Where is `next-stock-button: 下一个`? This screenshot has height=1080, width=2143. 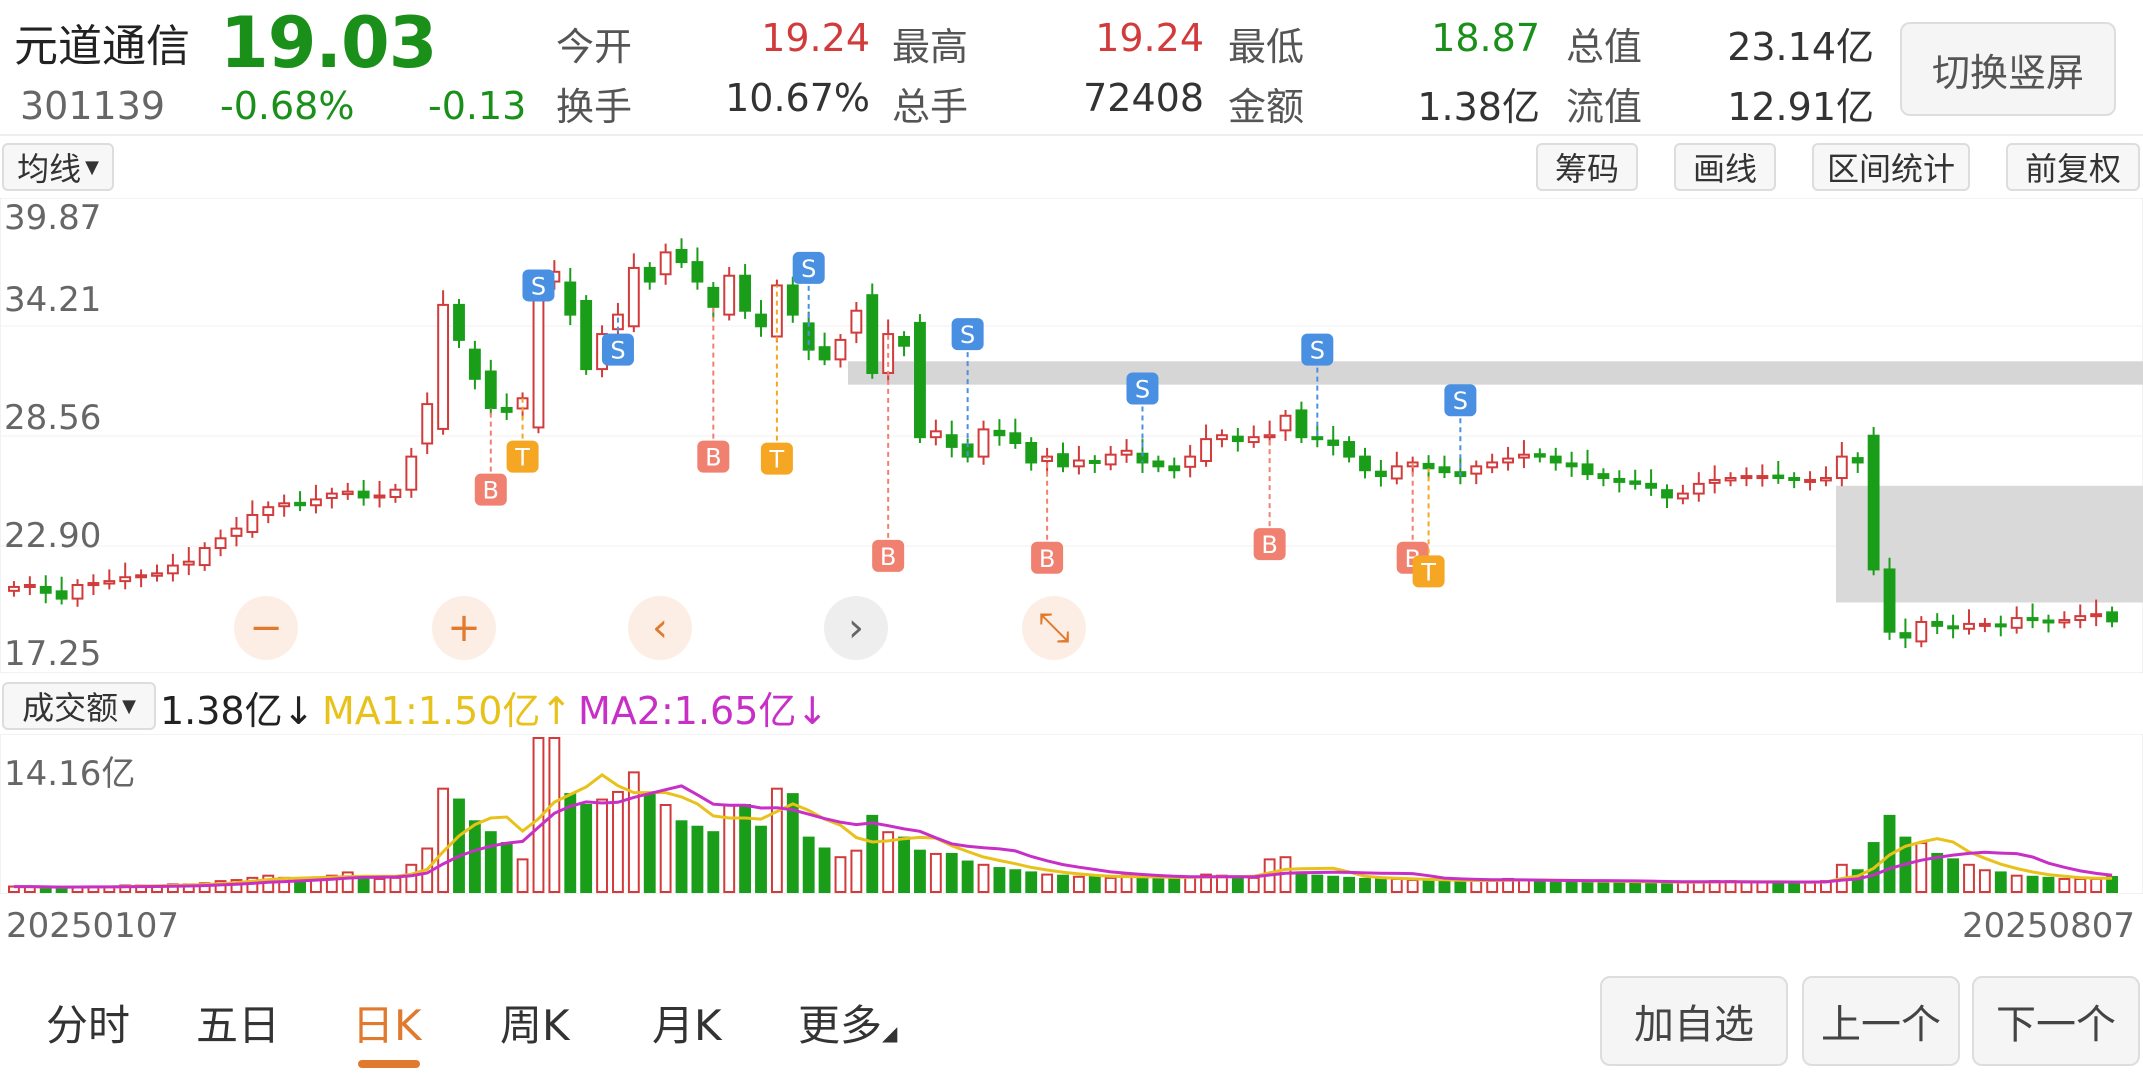 next-stock-button: 下一个 is located at coordinates (2056, 1021).